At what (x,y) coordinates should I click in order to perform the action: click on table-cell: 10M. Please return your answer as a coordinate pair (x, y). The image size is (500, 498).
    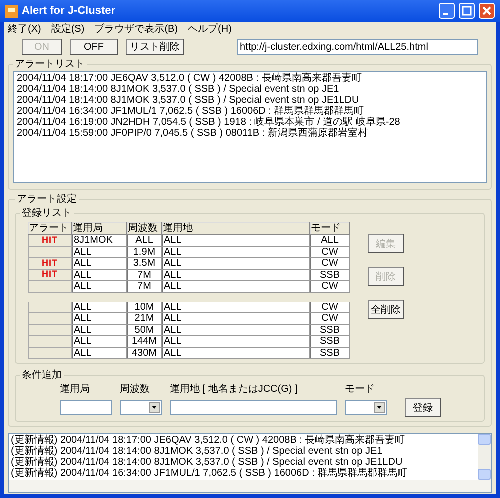
    Looking at the image, I should click on (144, 307).